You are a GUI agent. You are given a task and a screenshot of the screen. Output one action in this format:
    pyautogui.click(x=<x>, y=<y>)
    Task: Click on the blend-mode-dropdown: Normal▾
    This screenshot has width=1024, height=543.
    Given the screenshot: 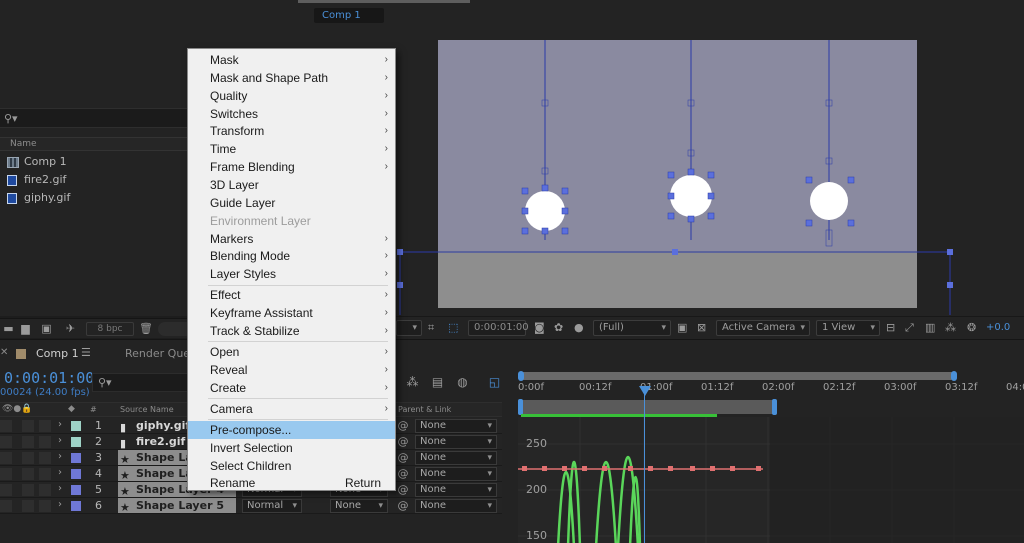 What is the action you would take?
    pyautogui.click(x=272, y=506)
    